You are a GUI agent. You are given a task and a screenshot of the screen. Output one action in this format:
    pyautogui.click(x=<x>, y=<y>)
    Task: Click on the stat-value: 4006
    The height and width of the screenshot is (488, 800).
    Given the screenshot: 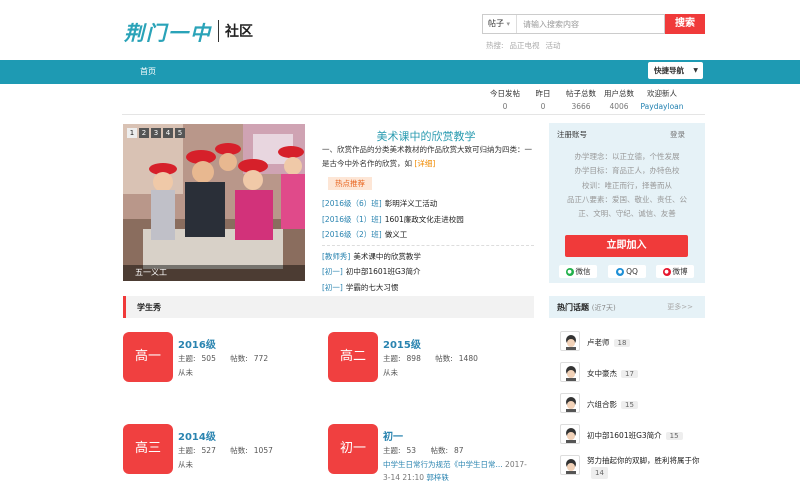 What is the action you would take?
    pyautogui.click(x=619, y=106)
    